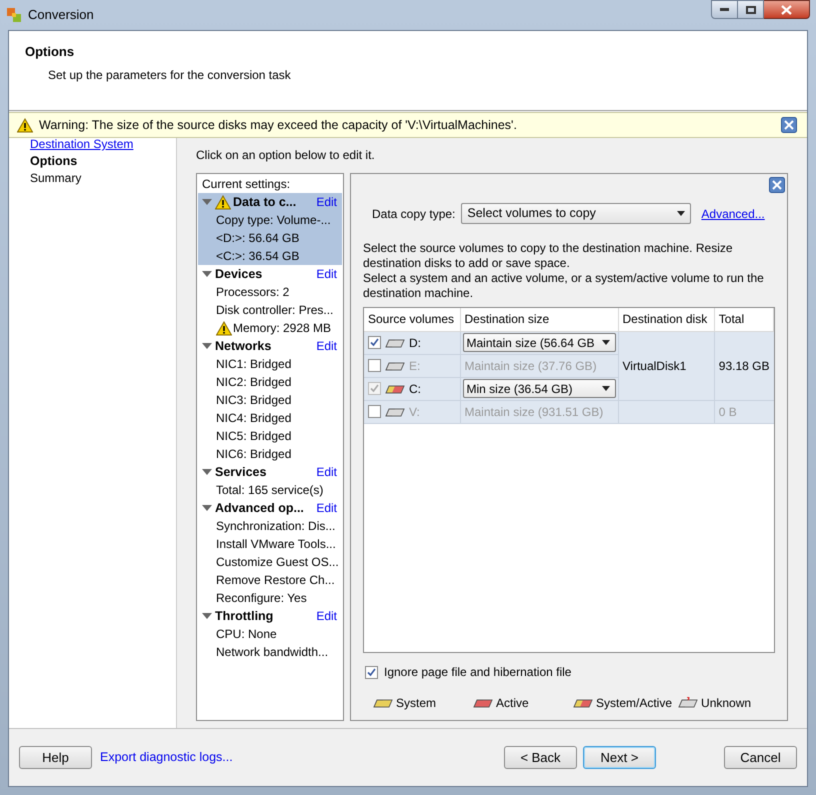 The width and height of the screenshot is (816, 795). Describe the element at coordinates (539, 388) in the screenshot. I see `size-dropdown: Min size (36.54 GB)` at that location.